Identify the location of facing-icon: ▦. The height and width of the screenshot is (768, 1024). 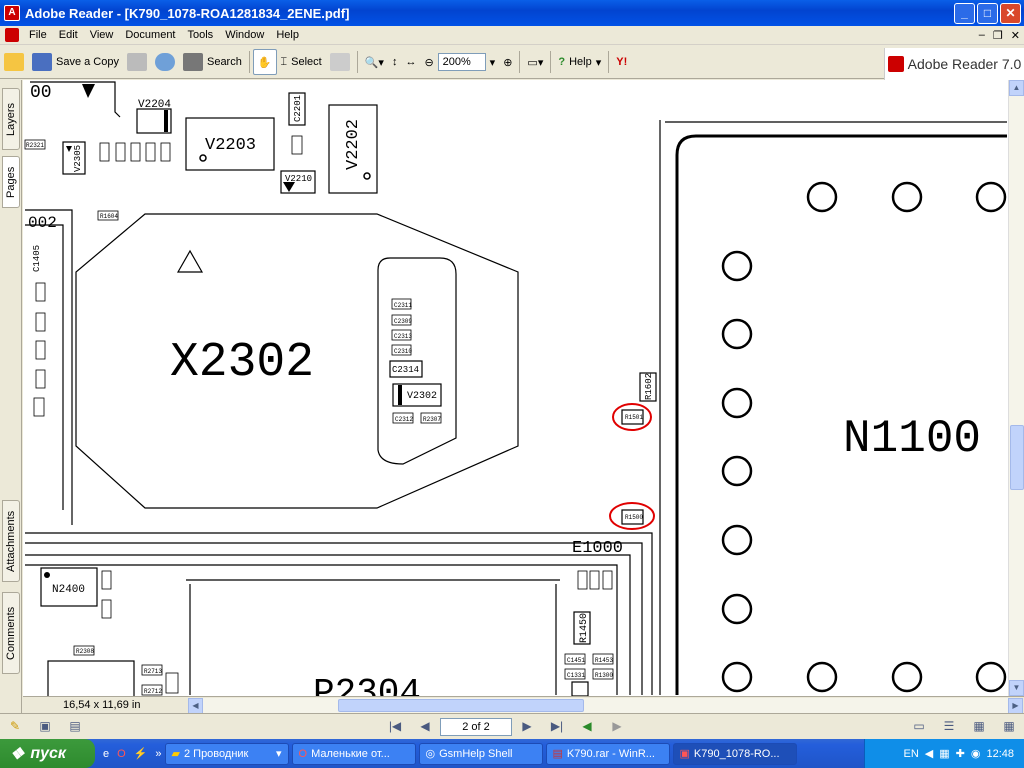
(979, 727).